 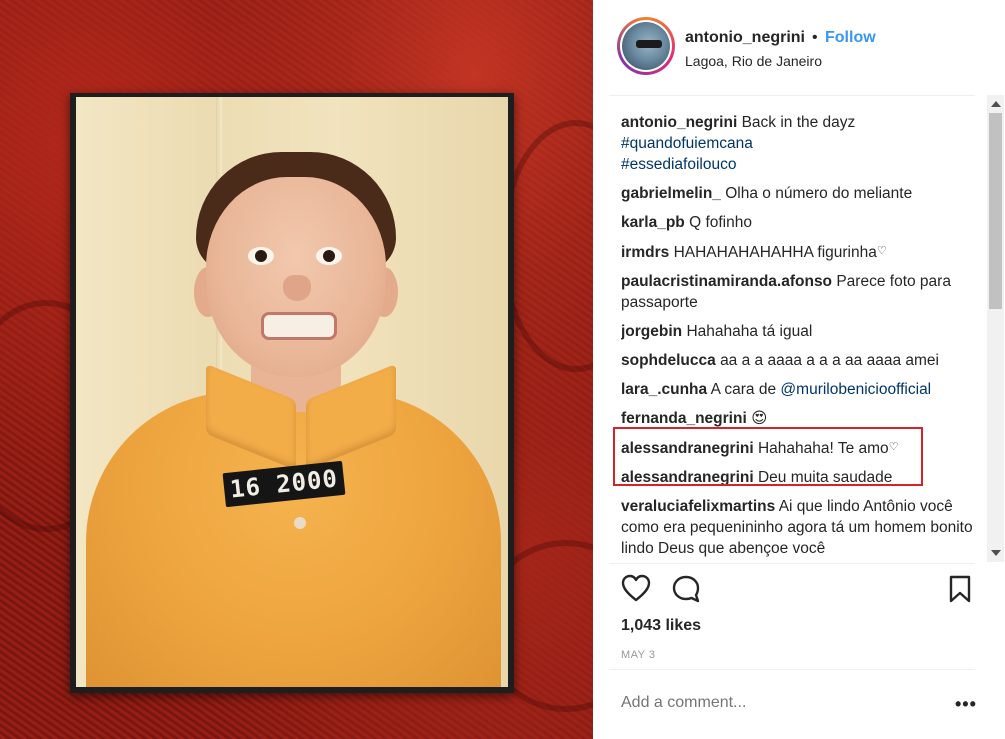 What do you see at coordinates (684, 418) in the screenshot?
I see `comment-username: fernanda_negrini` at bounding box center [684, 418].